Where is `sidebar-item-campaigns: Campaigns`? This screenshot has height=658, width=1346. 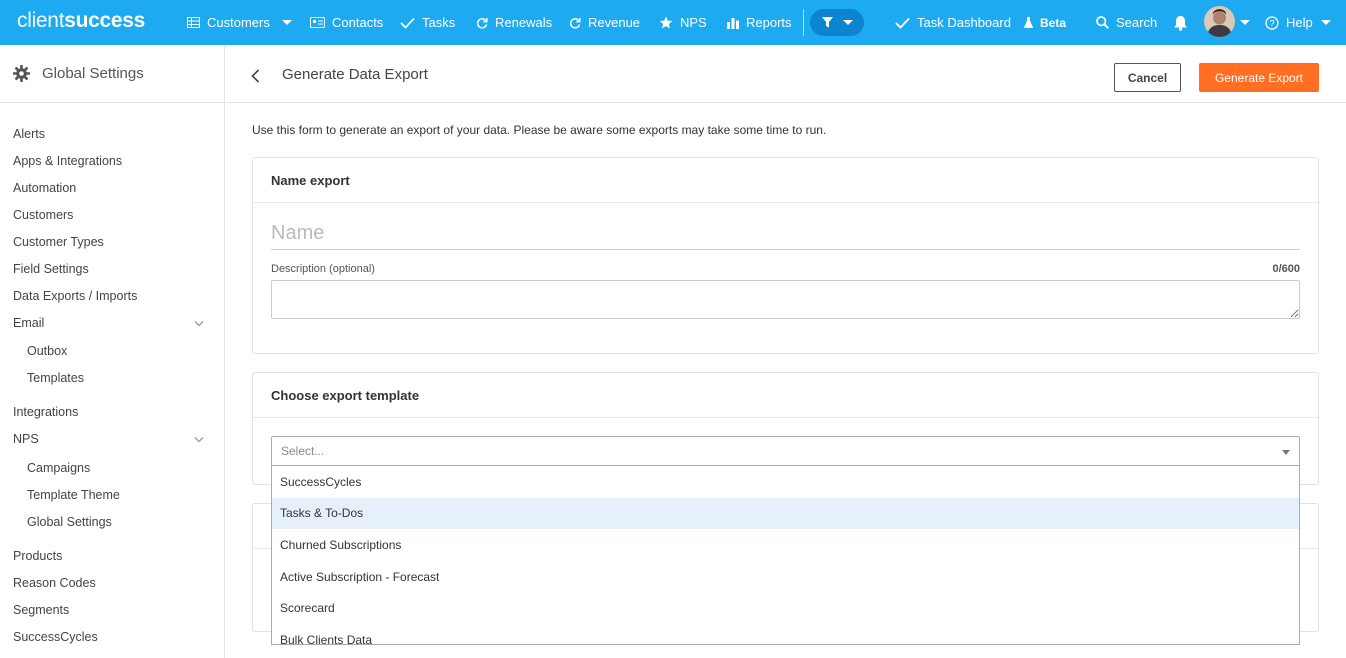 sidebar-item-campaigns: Campaigns is located at coordinates (58, 468).